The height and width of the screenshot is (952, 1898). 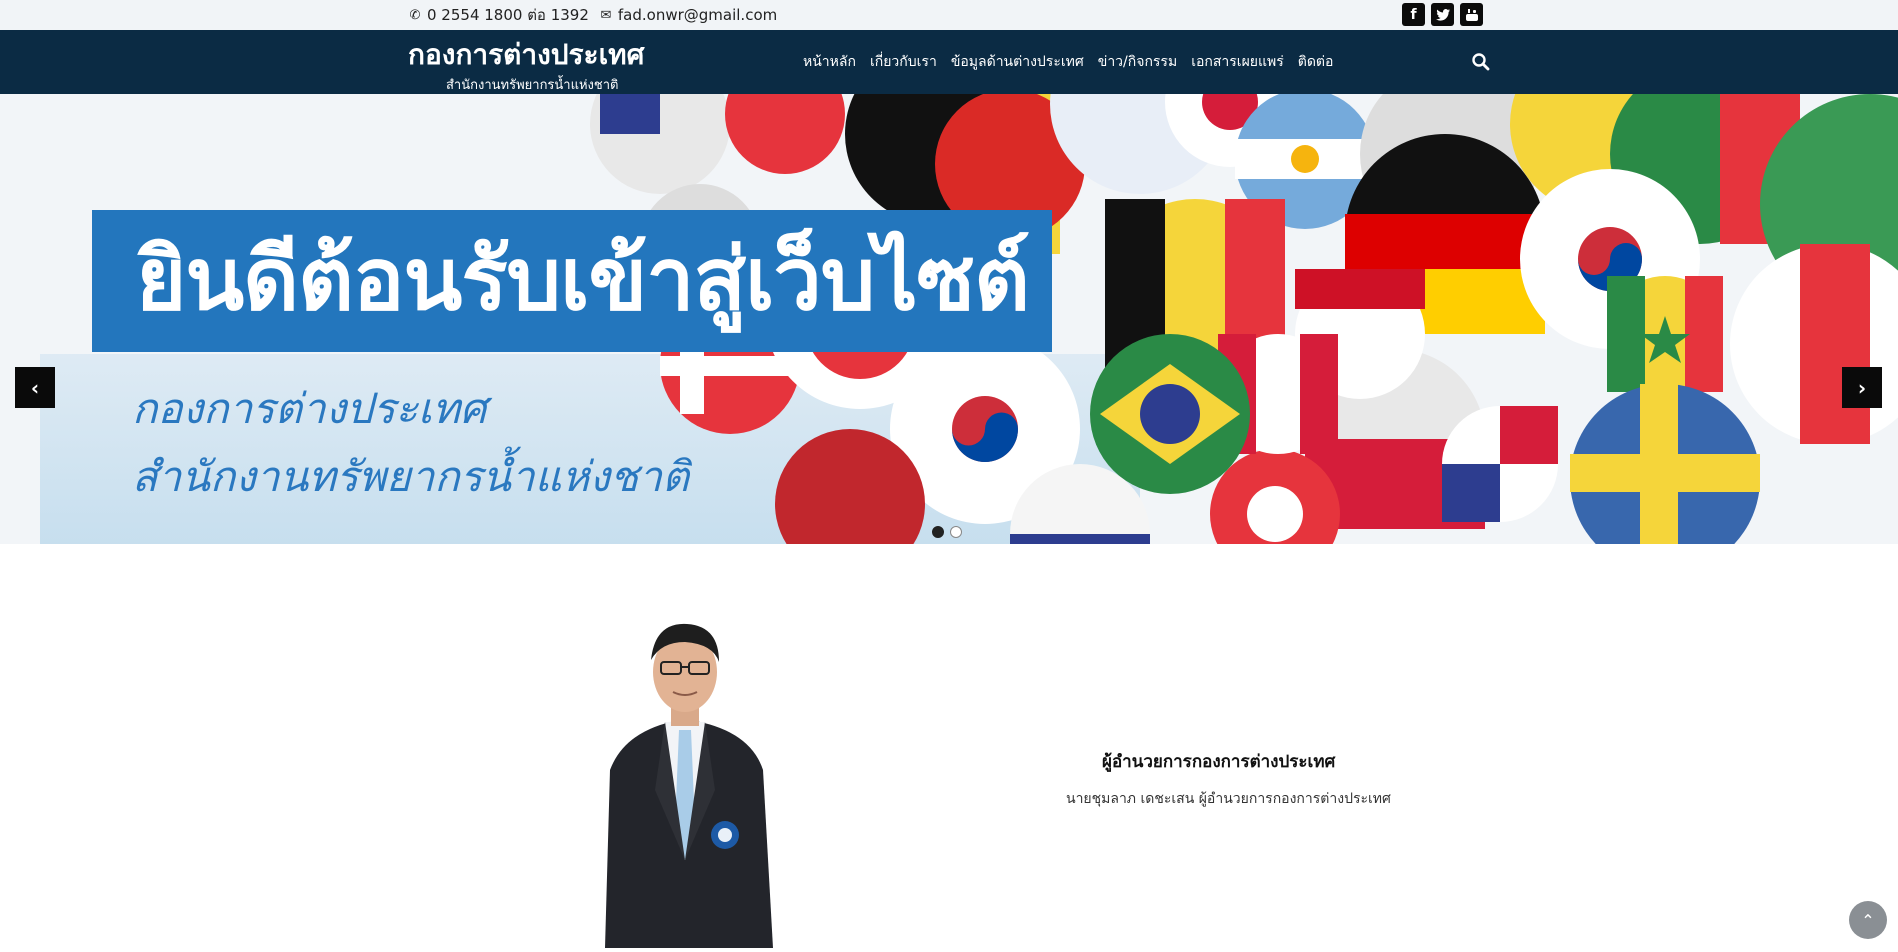 I want to click on menu-item-news: ข่าว/กิจกรรม, so click(x=1137, y=62).